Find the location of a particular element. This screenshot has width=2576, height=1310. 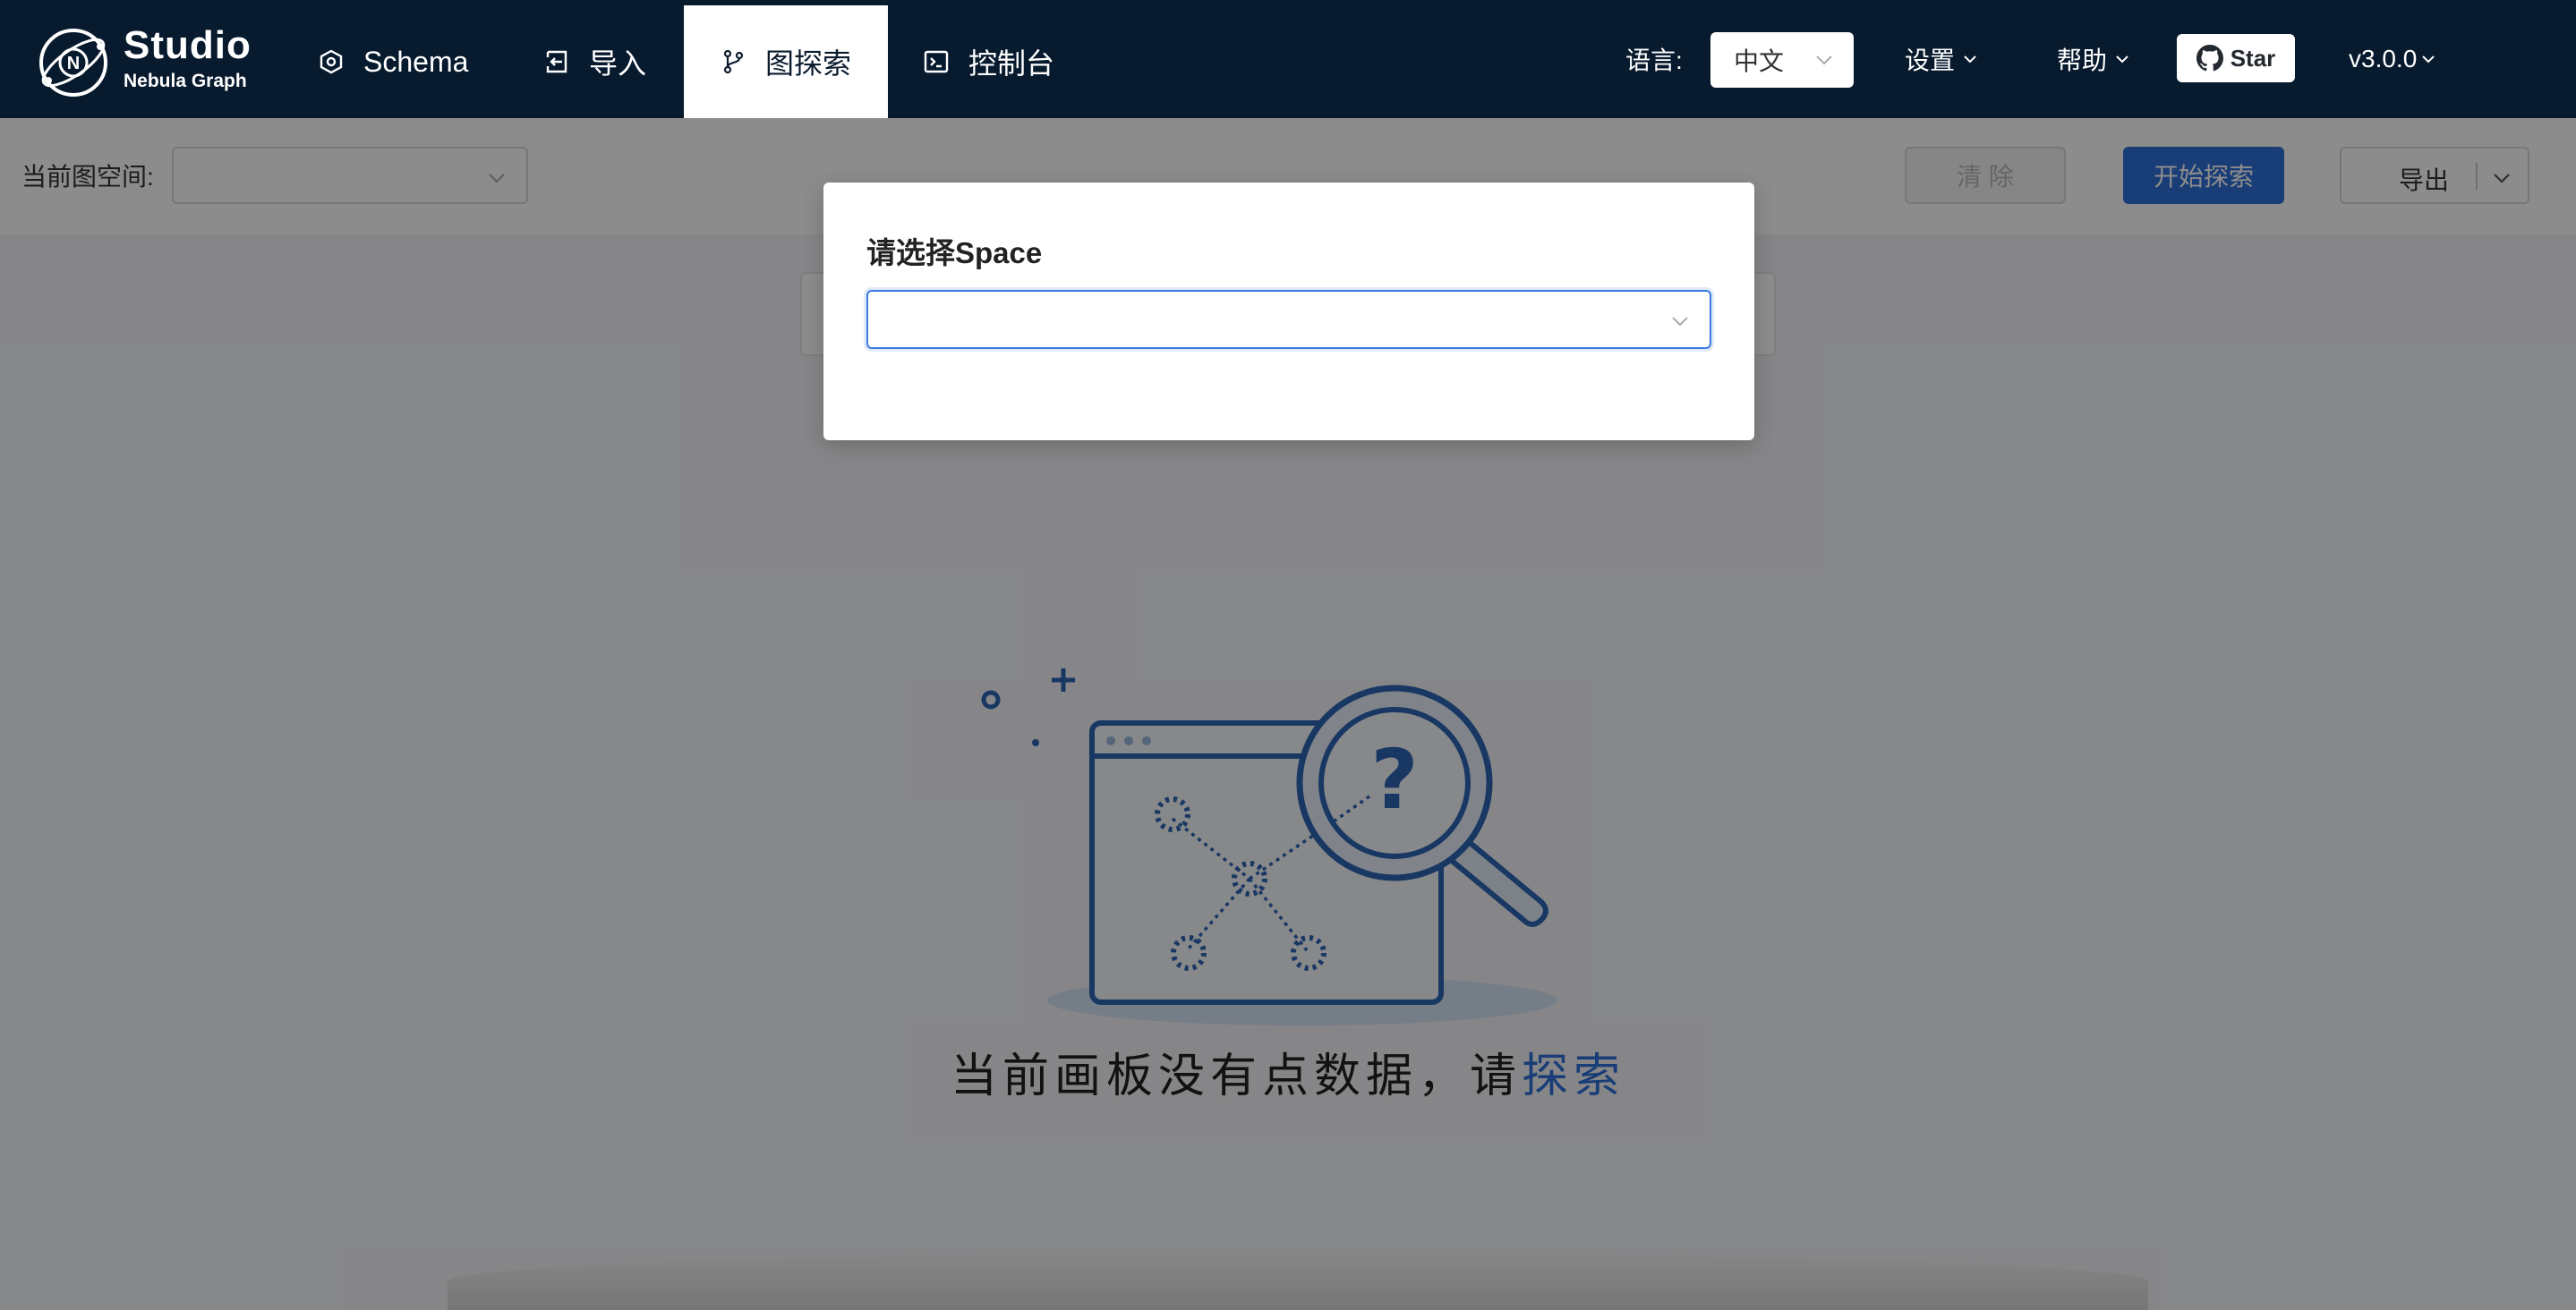

github-icon is located at coordinates (2209, 58).